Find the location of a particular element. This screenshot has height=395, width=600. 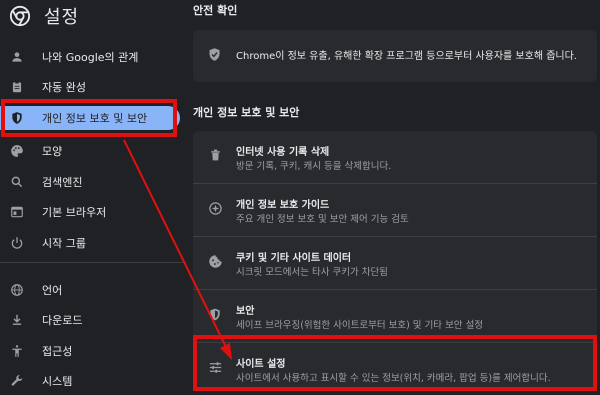

cookie-icon is located at coordinates (215, 261).